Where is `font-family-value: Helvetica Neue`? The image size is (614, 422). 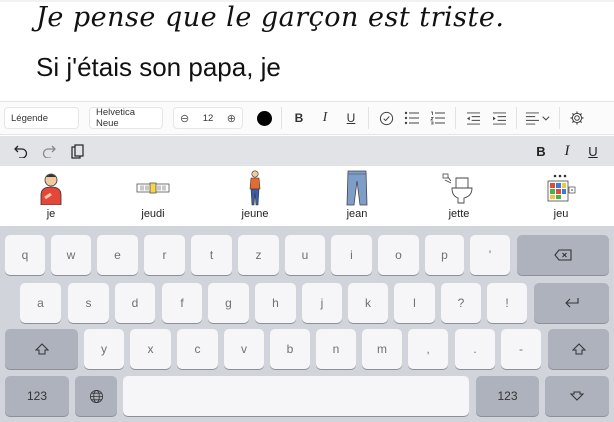
font-family-value: Helvetica Neue is located at coordinates (116, 118).